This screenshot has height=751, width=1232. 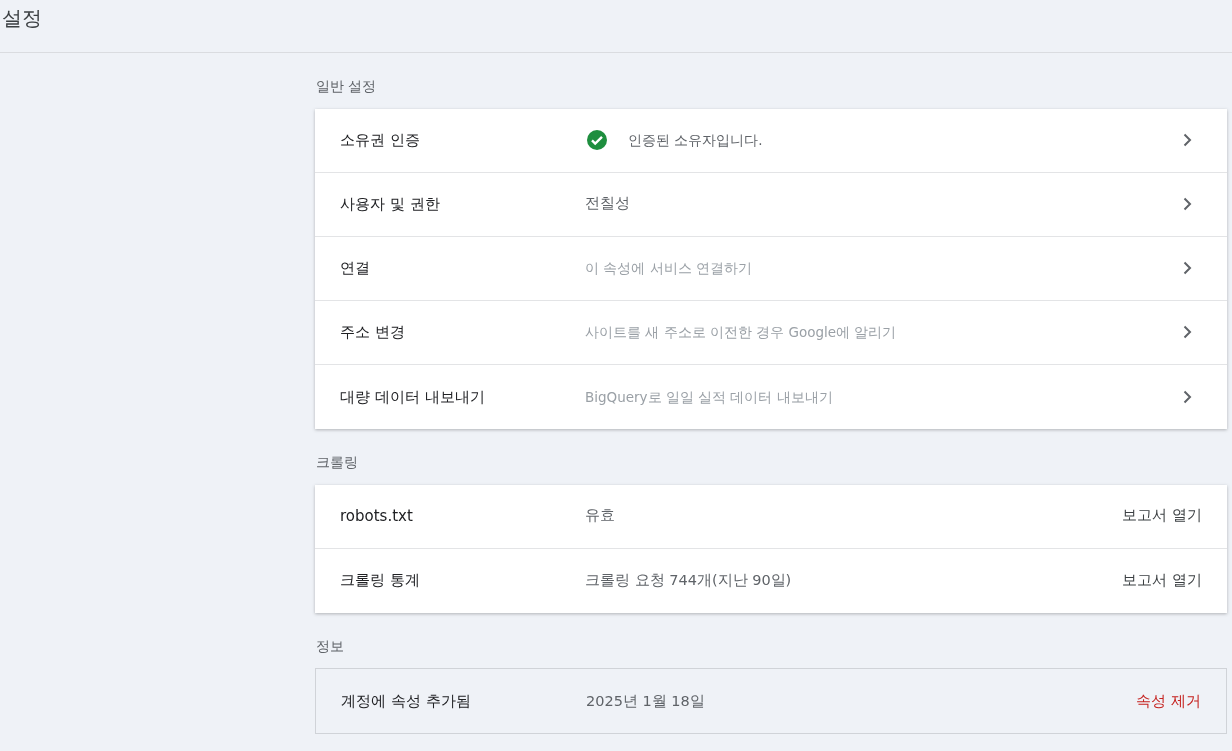 I want to click on row-label: 사용자 및 권한, so click(x=390, y=205).